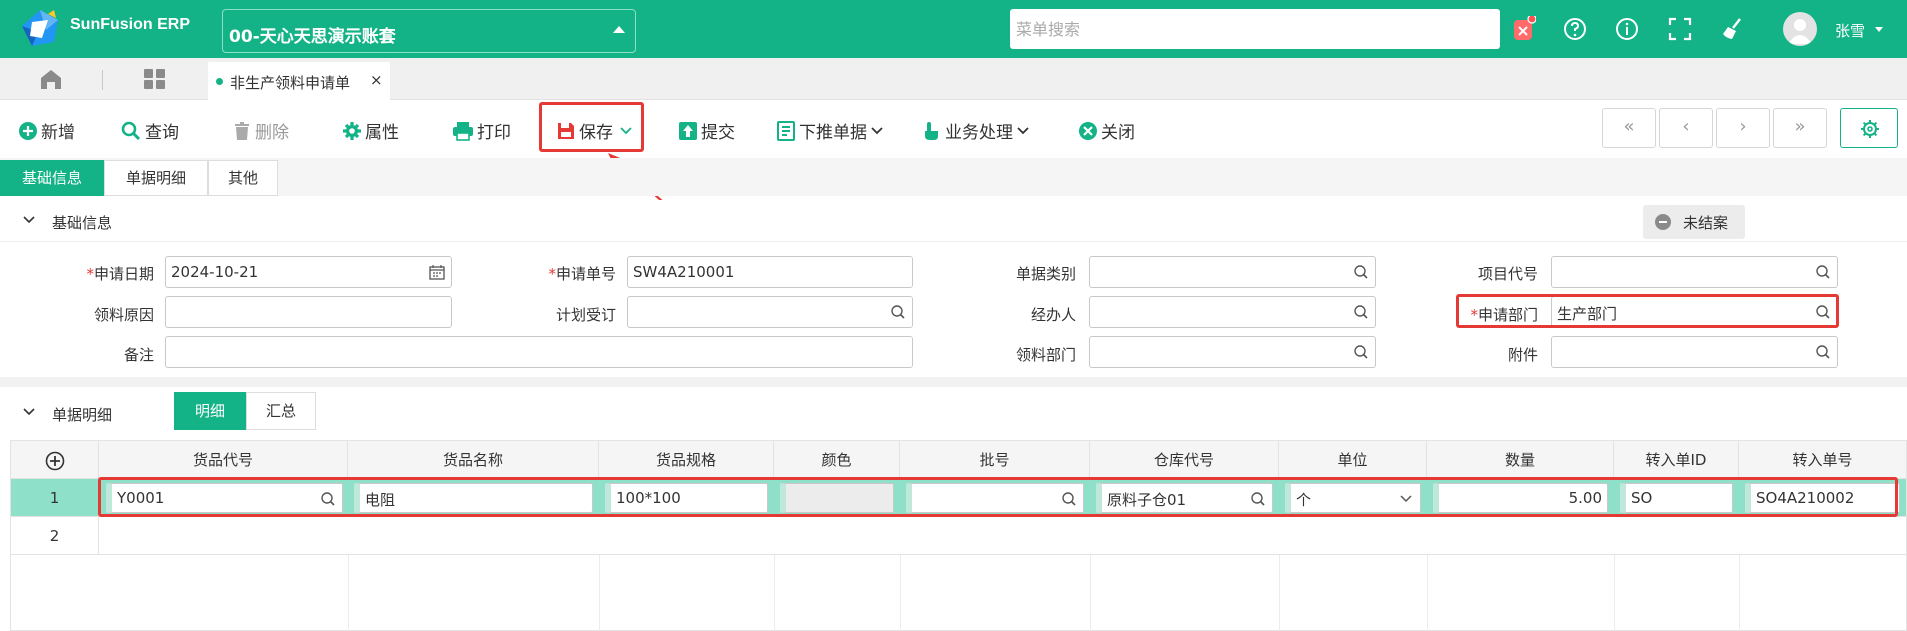 The width and height of the screenshot is (1907, 631). I want to click on submit-button: 提交, so click(706, 130).